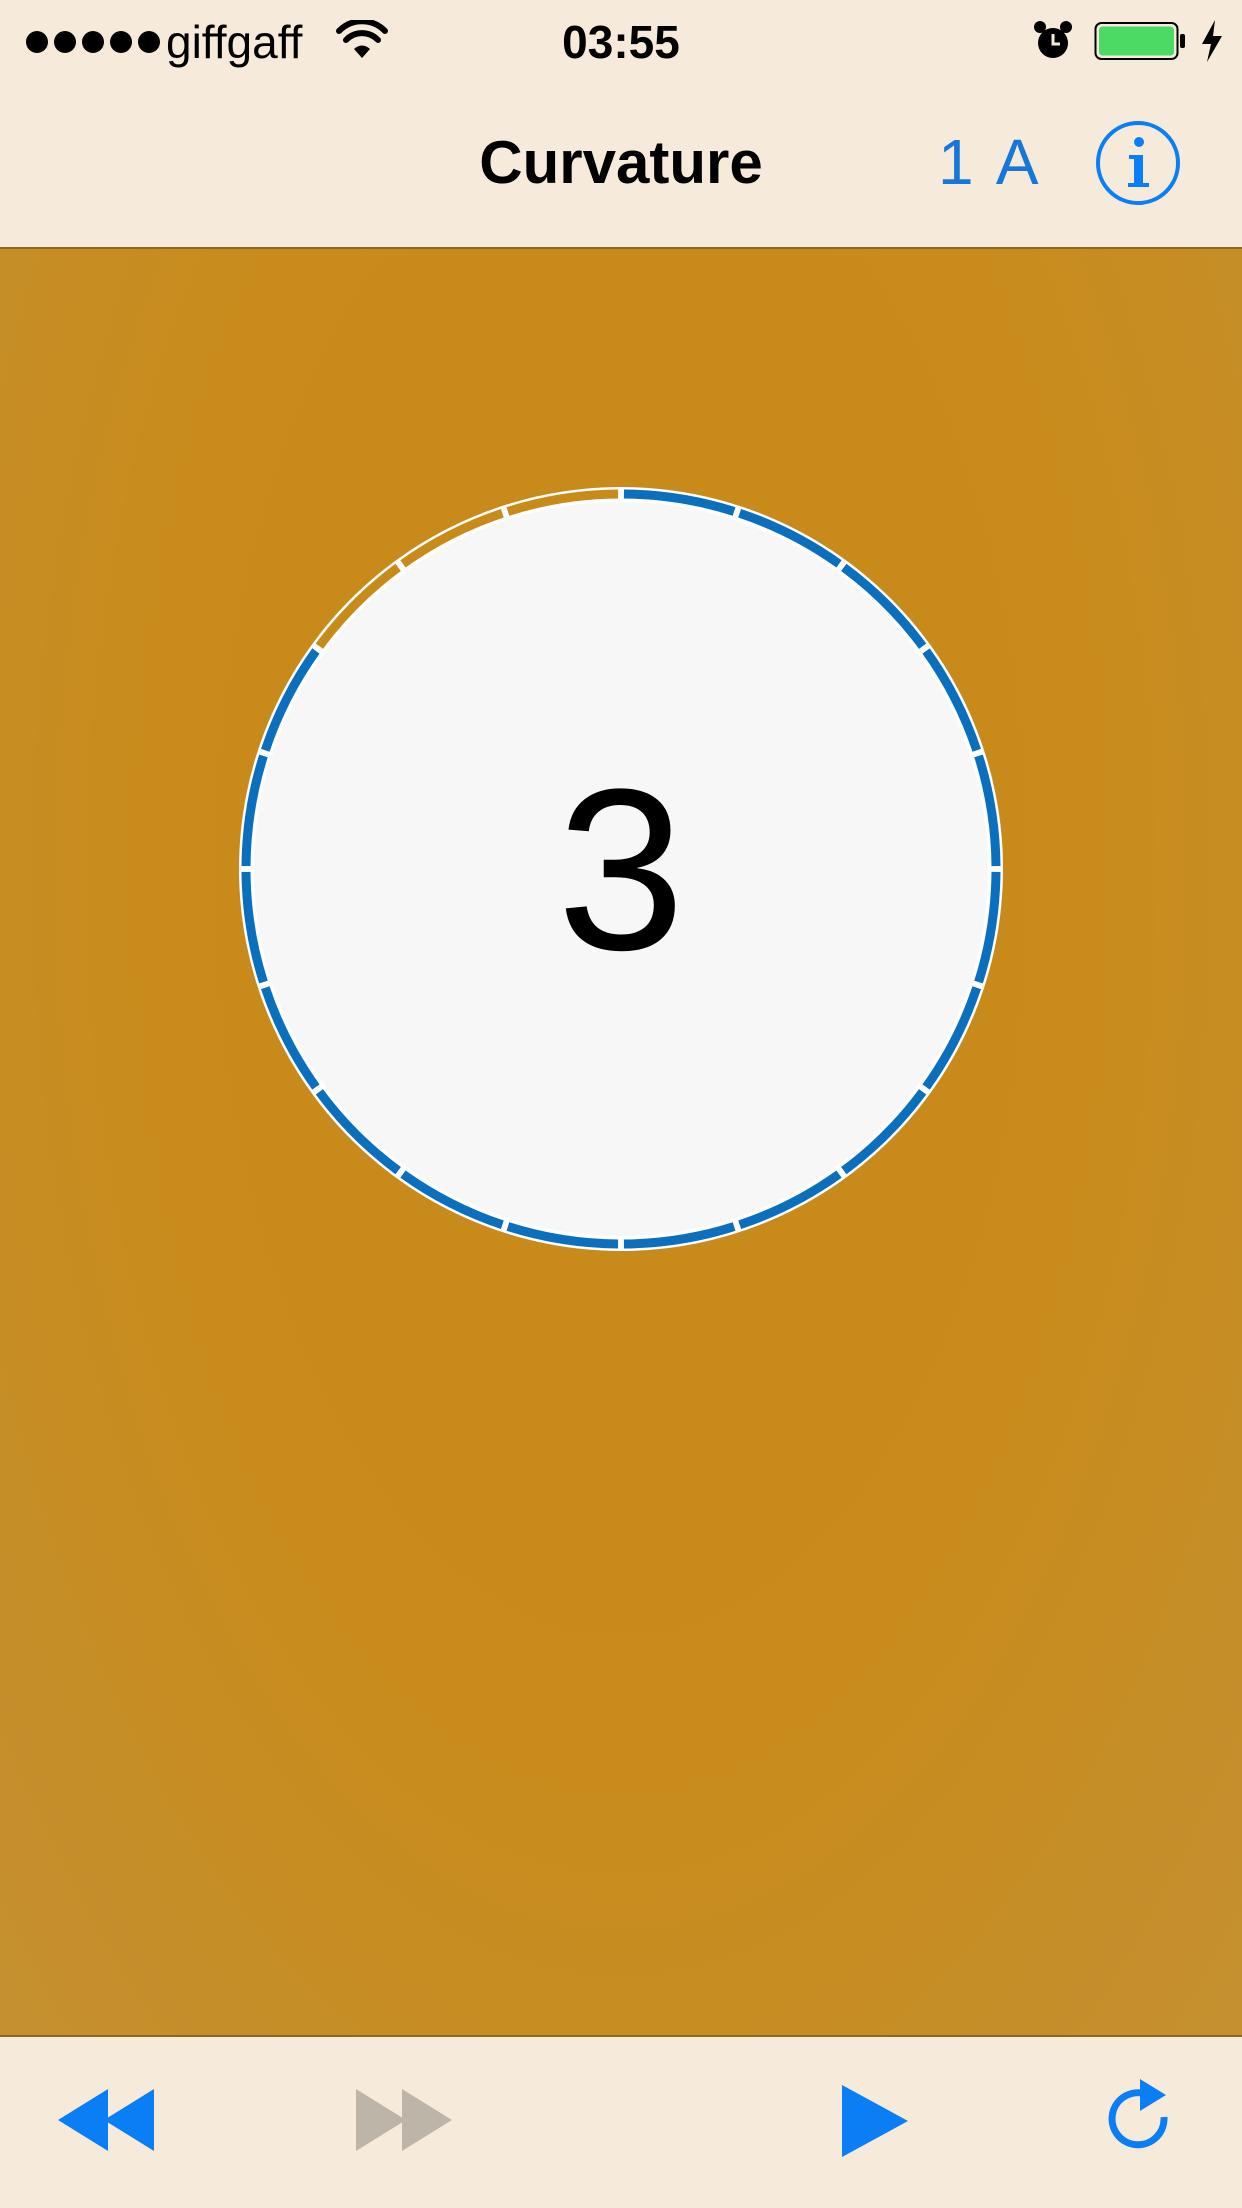  Describe the element at coordinates (621, 42) in the screenshot. I see `status-bar: giffgaff 03:55` at that location.